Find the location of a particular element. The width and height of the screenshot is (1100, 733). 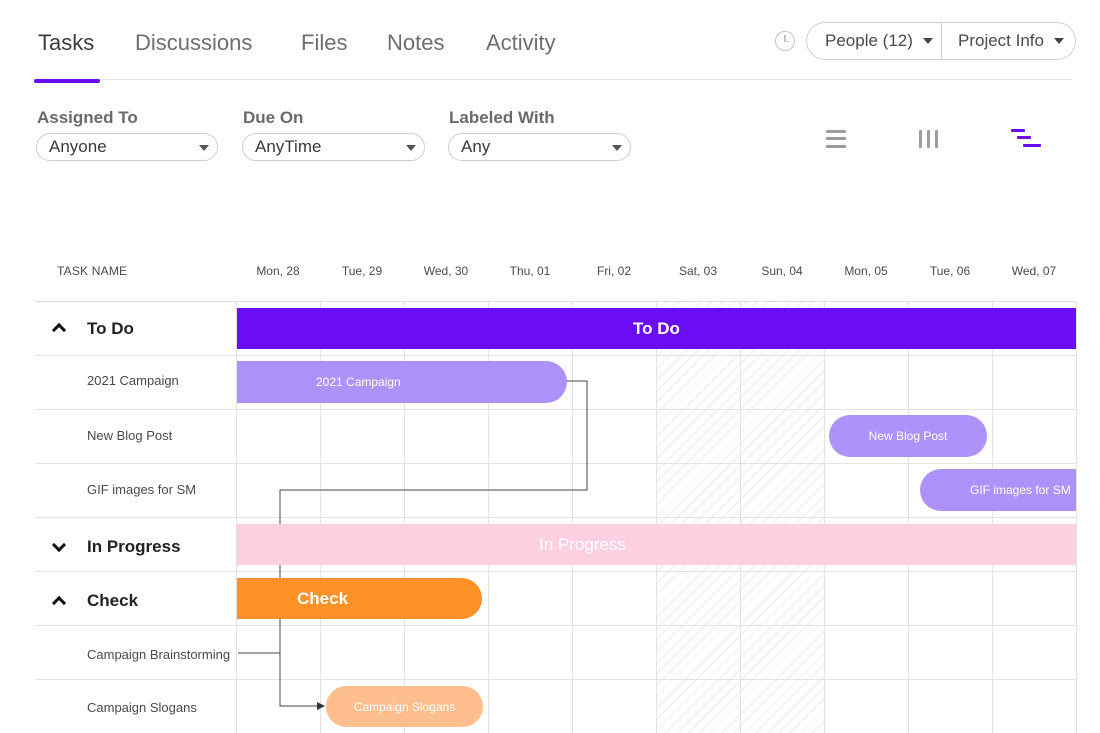

task-2021-campaign-bar: 2021 Campaign is located at coordinates (402, 382).